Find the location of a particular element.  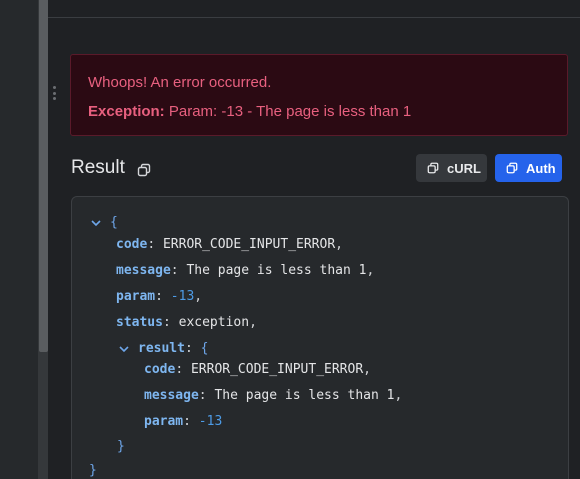

curl-button-label: cURL is located at coordinates (464, 168).